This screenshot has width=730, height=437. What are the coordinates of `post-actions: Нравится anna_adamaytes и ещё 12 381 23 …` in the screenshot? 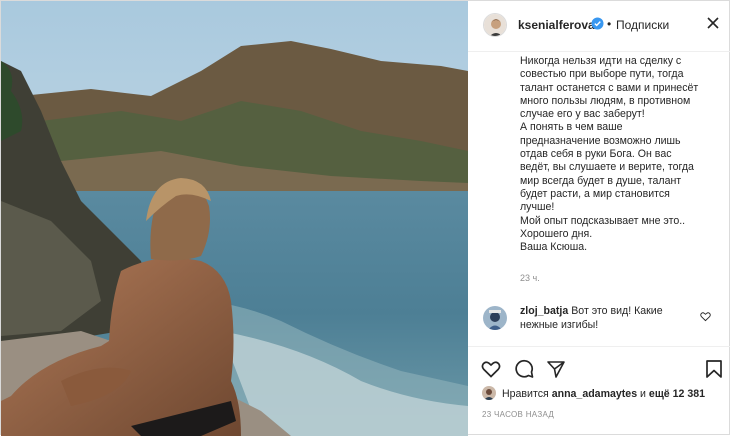 It's located at (599, 391).